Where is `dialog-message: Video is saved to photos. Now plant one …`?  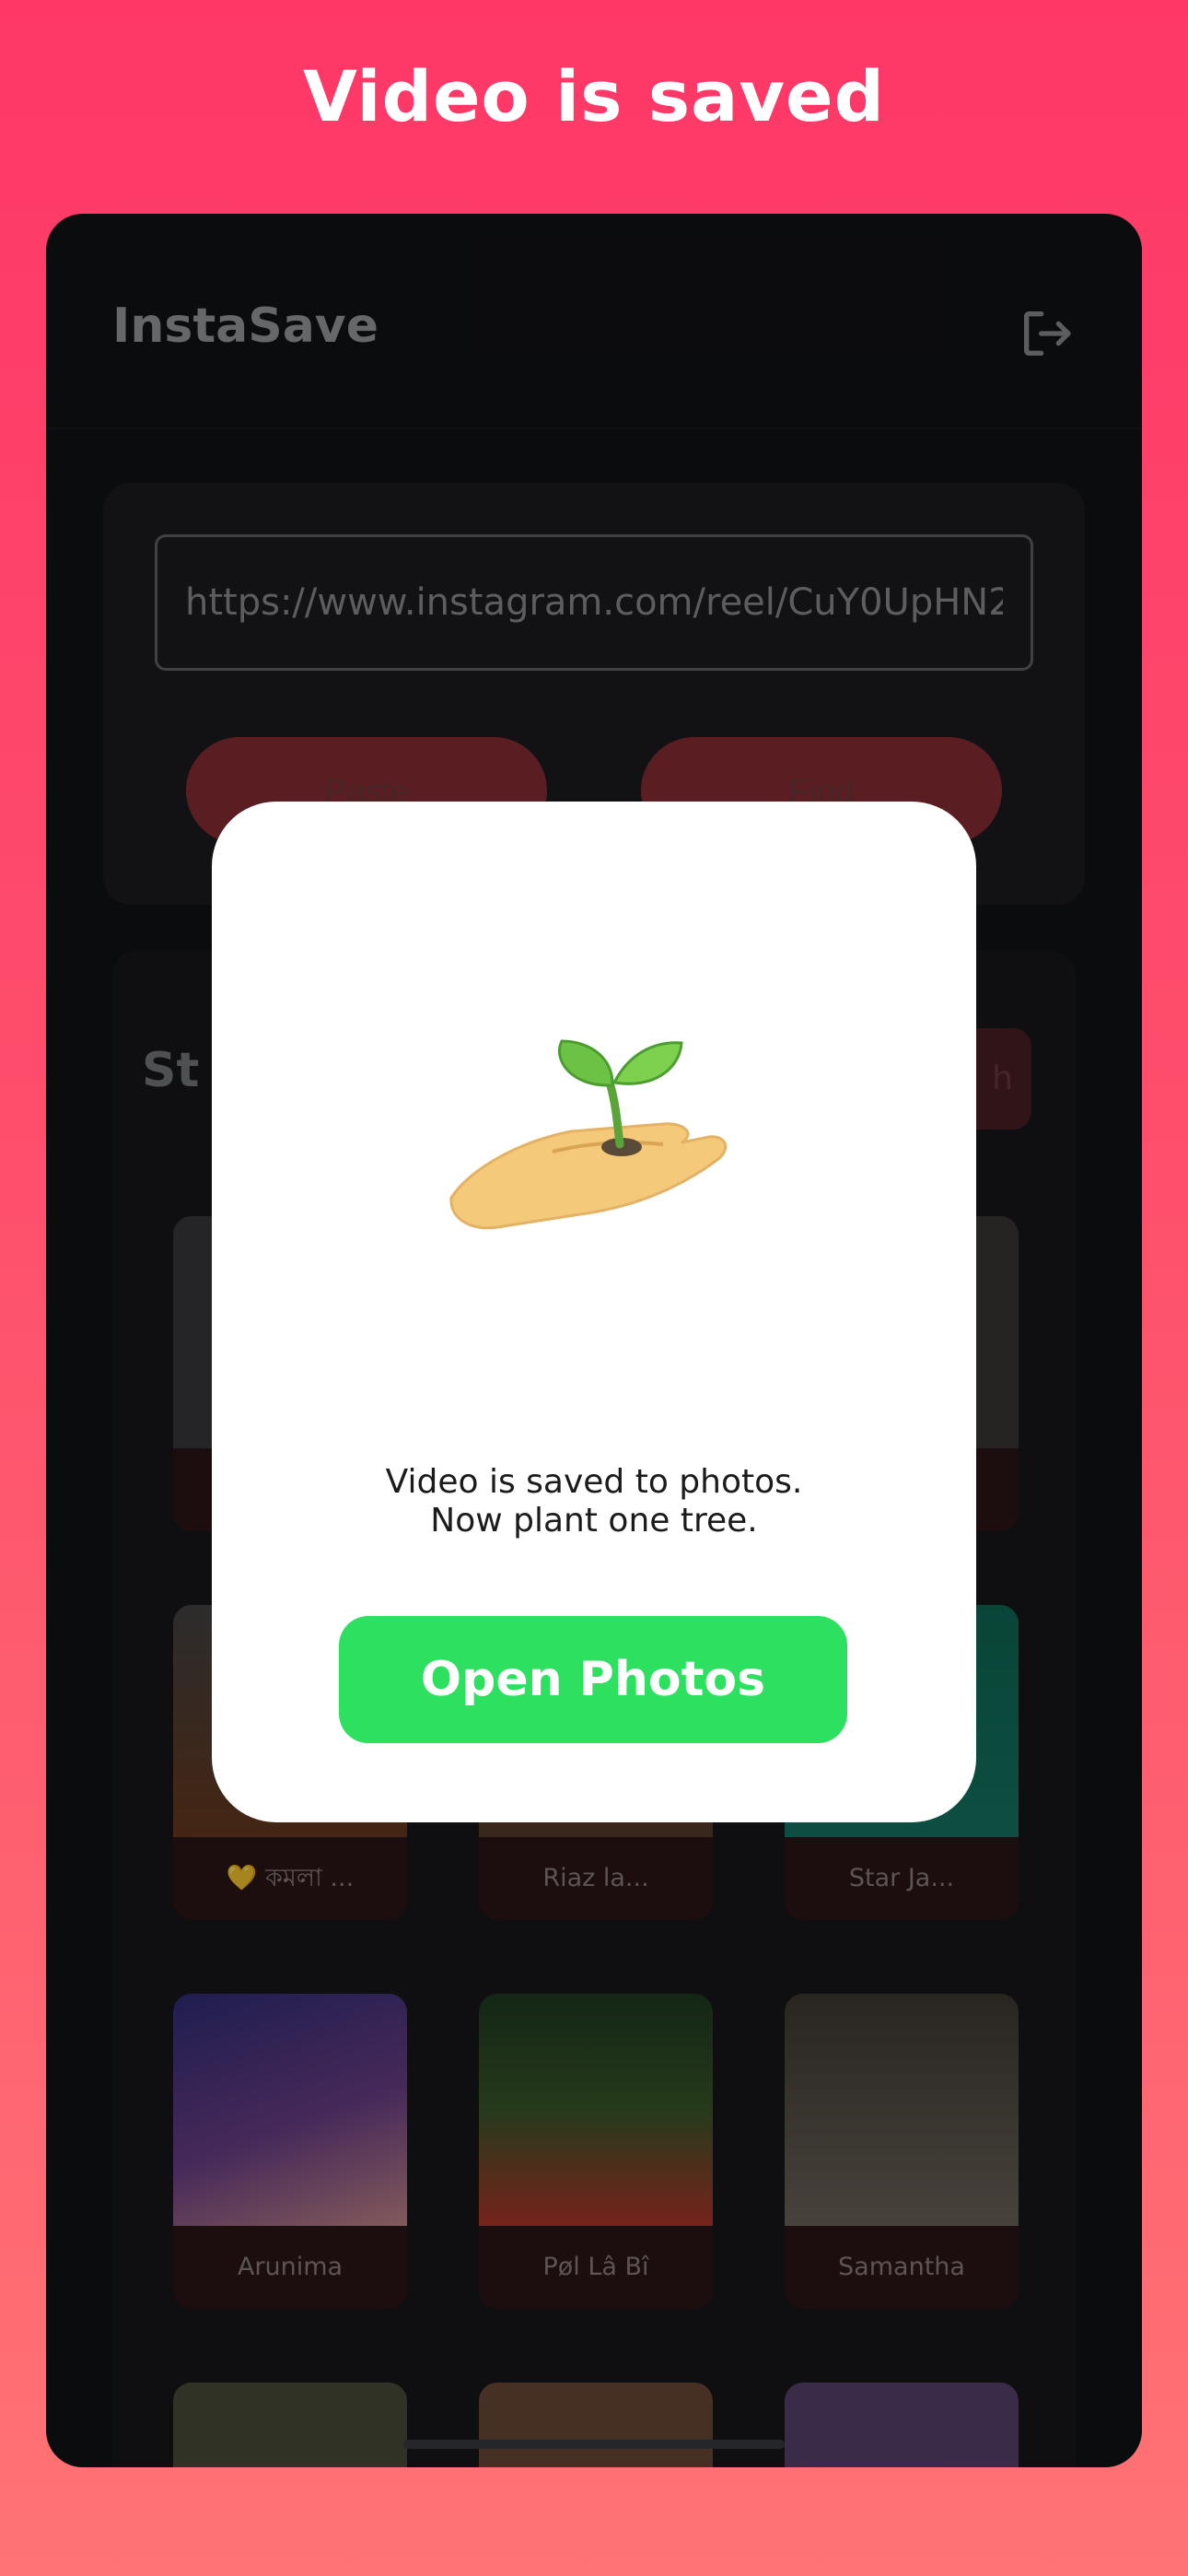 dialog-message: Video is saved to photos. Now plant one … is located at coordinates (594, 1501).